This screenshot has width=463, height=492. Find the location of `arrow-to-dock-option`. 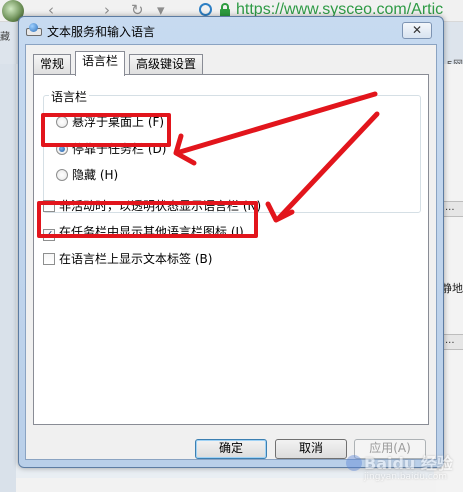

arrow-to-dock-option is located at coordinates (277, 123).